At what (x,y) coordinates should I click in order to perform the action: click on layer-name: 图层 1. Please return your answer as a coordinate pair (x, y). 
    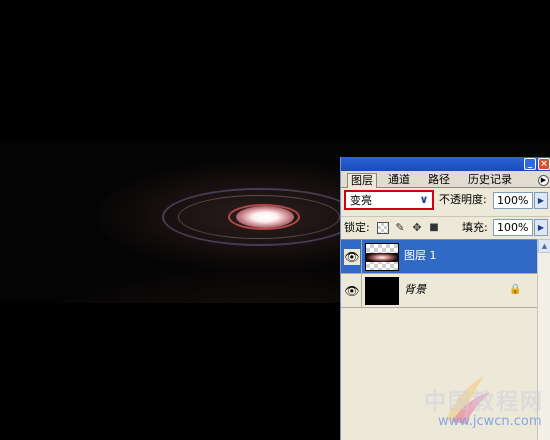
    Looking at the image, I should click on (420, 256).